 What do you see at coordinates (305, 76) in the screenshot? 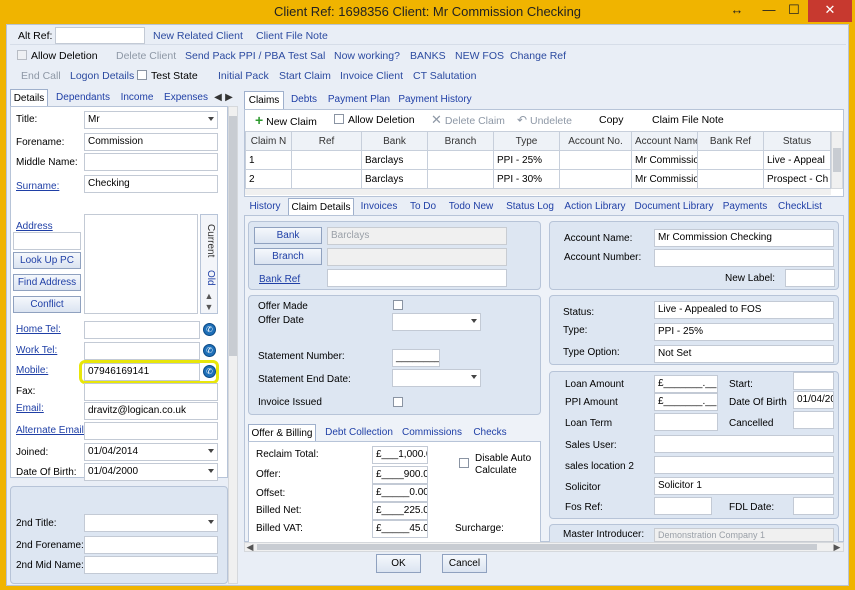
I see `start-claim-button: Start Claim` at bounding box center [305, 76].